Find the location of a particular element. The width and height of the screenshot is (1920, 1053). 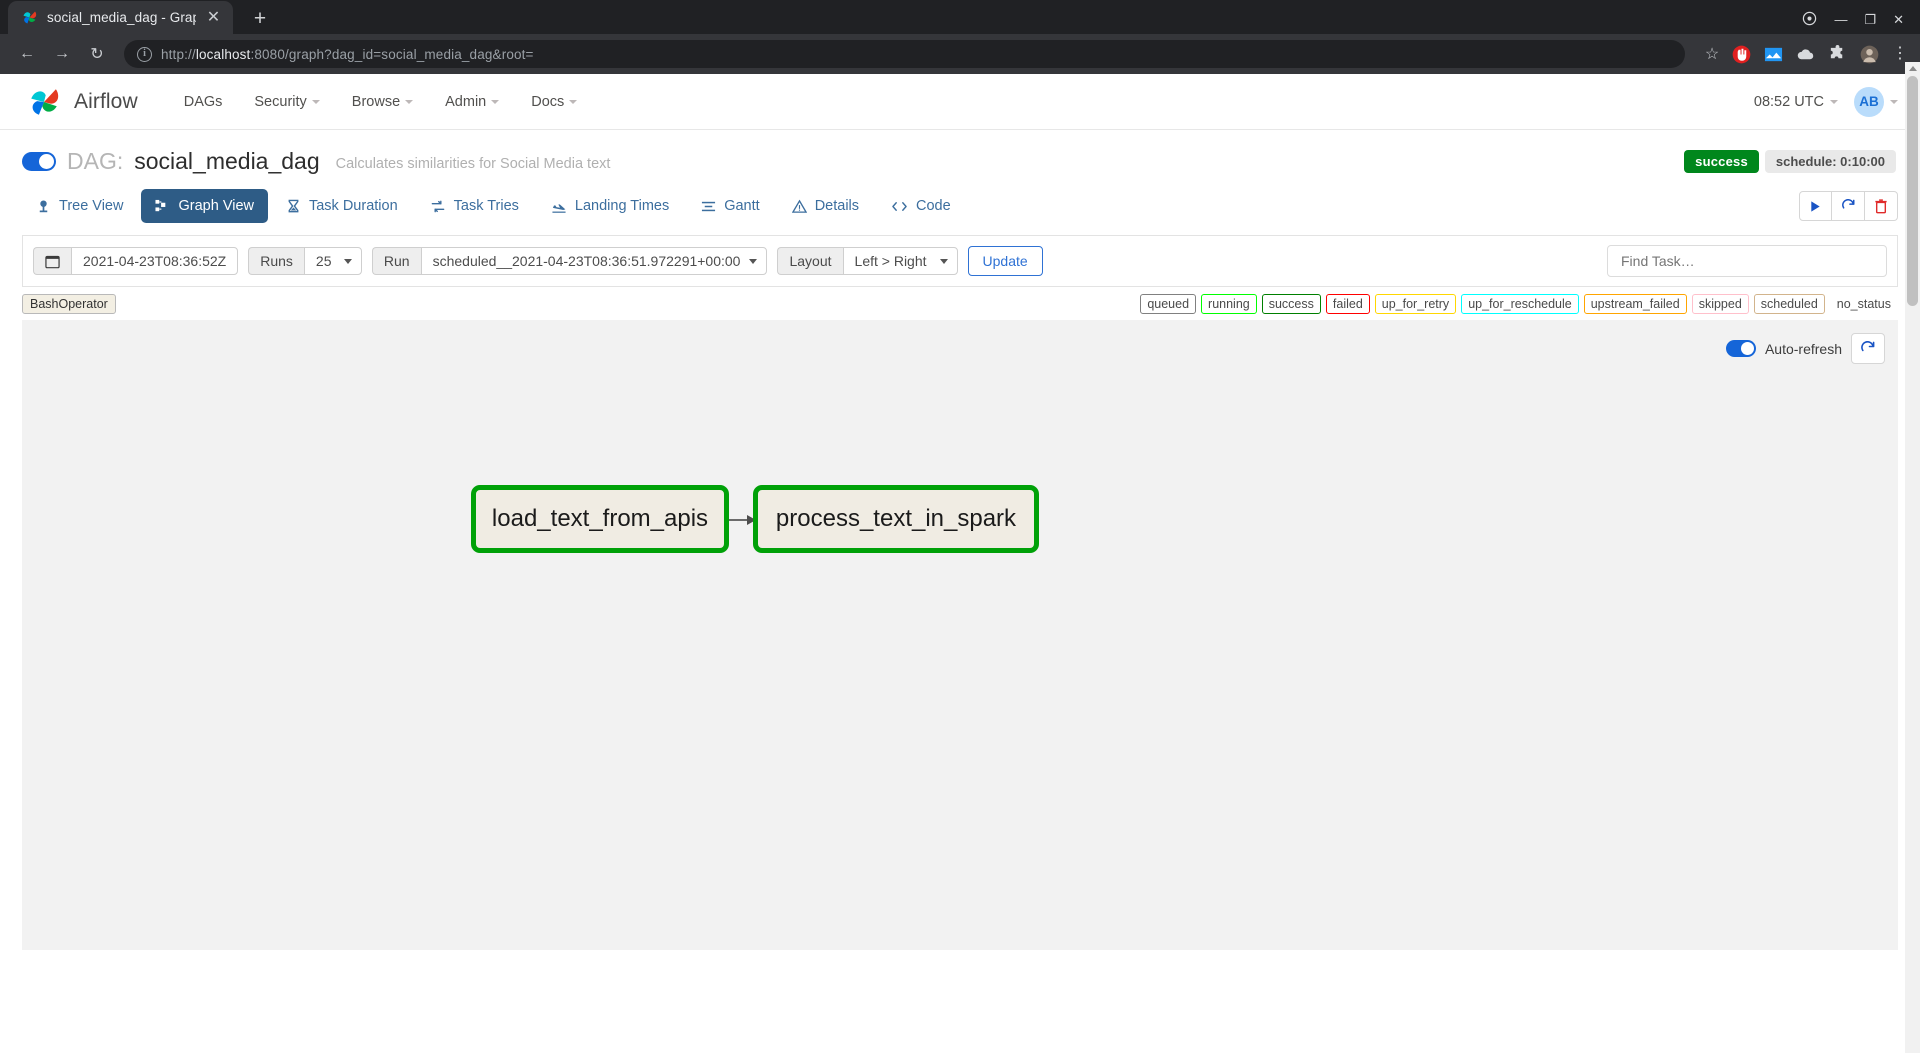

navbar-right: 08:52 UTC AB is located at coordinates (1826, 101).